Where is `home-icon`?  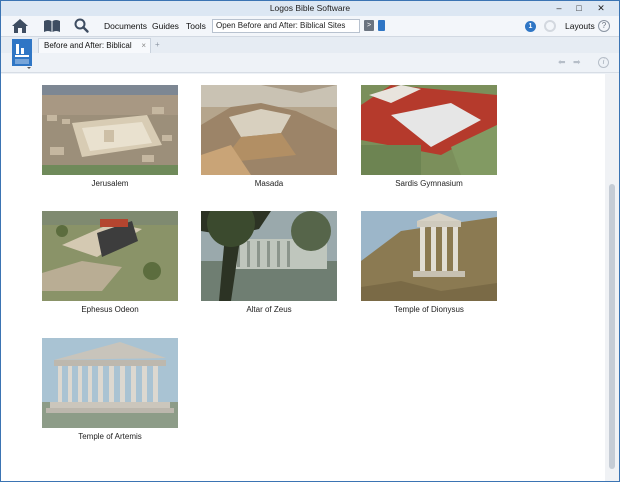
home-icon is located at coordinates (20, 26).